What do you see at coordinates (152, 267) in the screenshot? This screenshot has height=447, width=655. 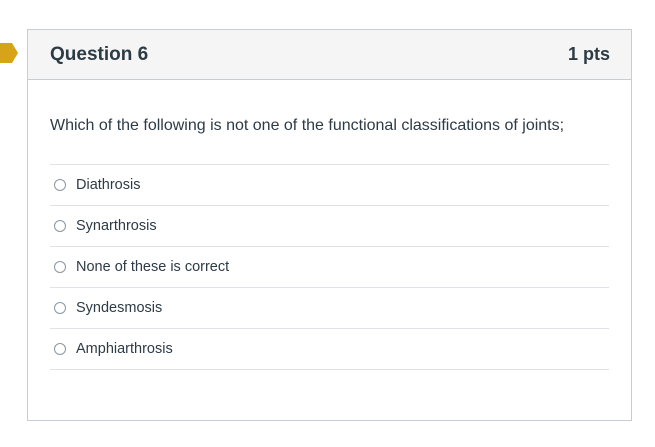 I see `answer-label: None of these is correct` at bounding box center [152, 267].